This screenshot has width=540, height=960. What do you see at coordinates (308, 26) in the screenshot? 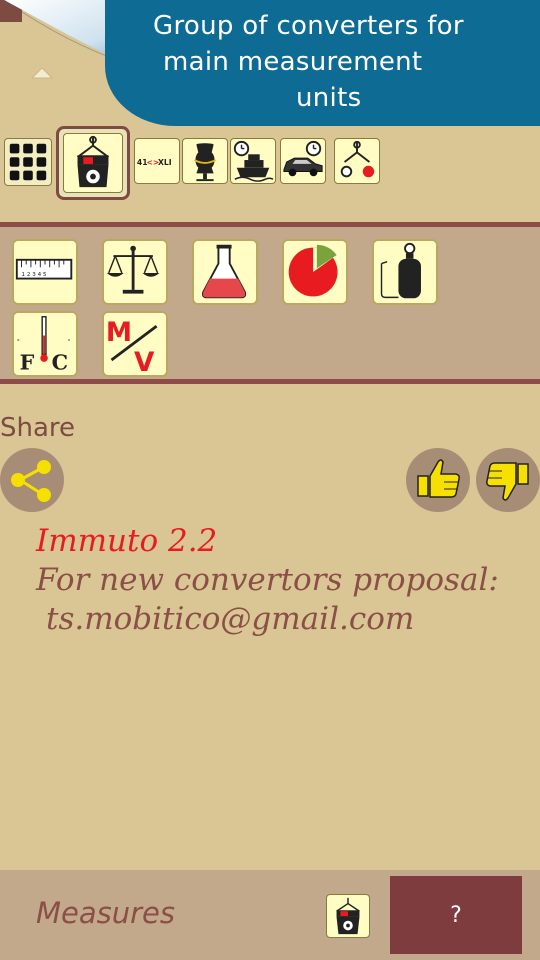
I see `tooltip-line-1: Group of converters for` at bounding box center [308, 26].